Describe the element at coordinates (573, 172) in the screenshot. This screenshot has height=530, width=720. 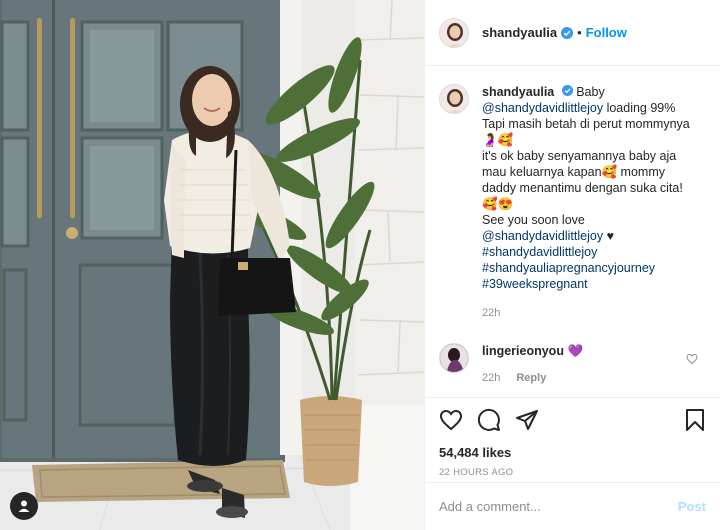
I see `caption-line: mau keluarnya kapan🥰 mommy` at that location.